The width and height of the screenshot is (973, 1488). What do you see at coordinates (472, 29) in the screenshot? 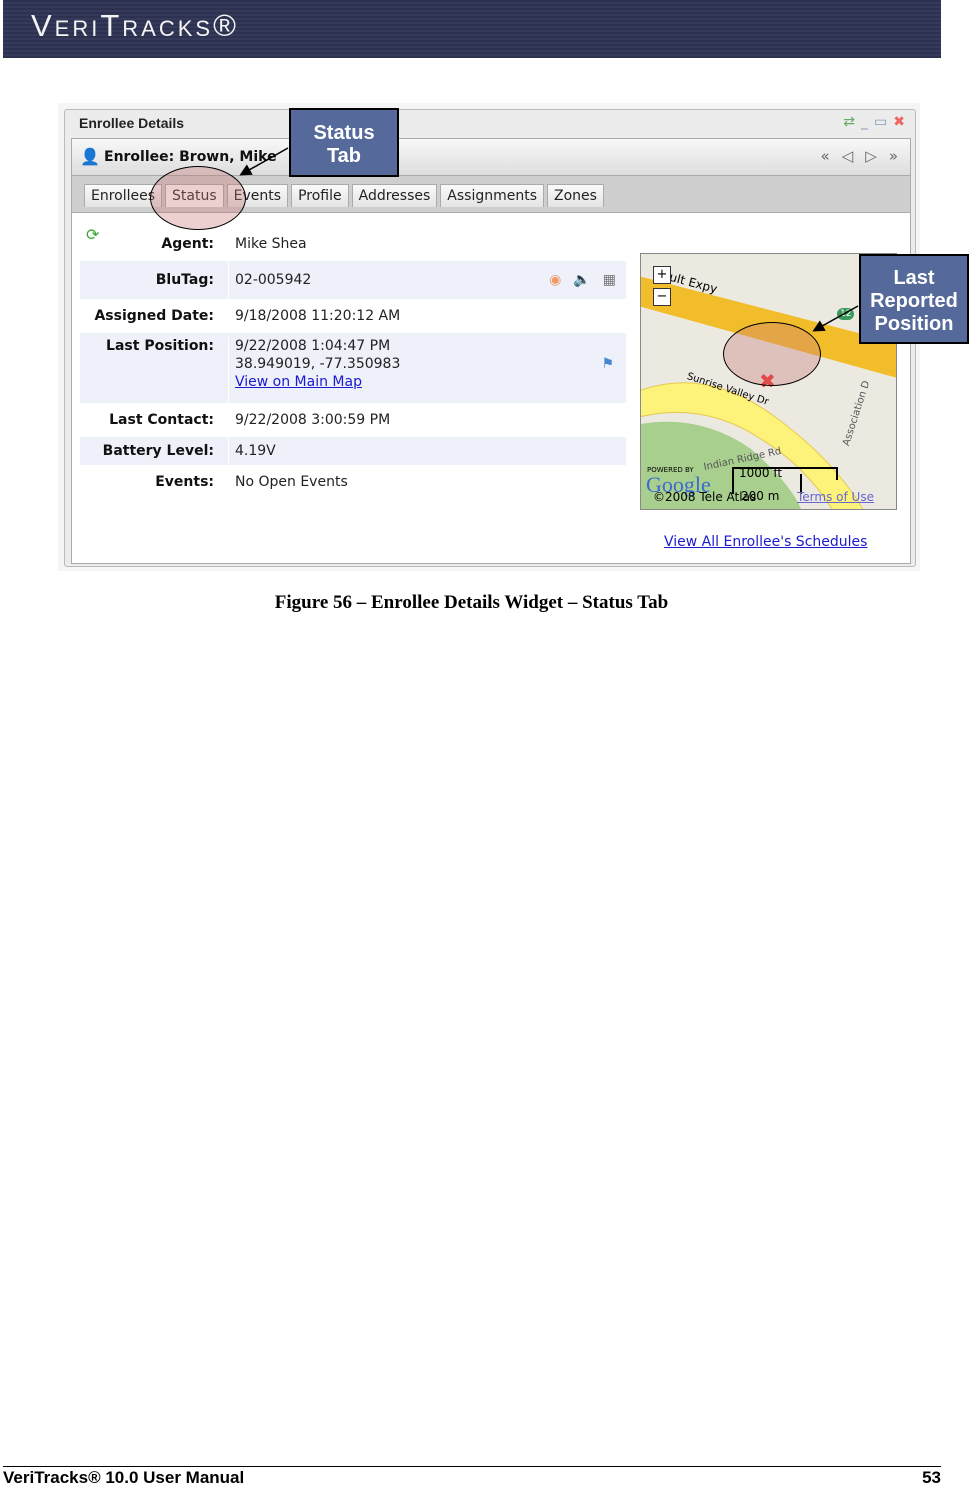
I see `header-banner: VeriTracks®` at bounding box center [472, 29].